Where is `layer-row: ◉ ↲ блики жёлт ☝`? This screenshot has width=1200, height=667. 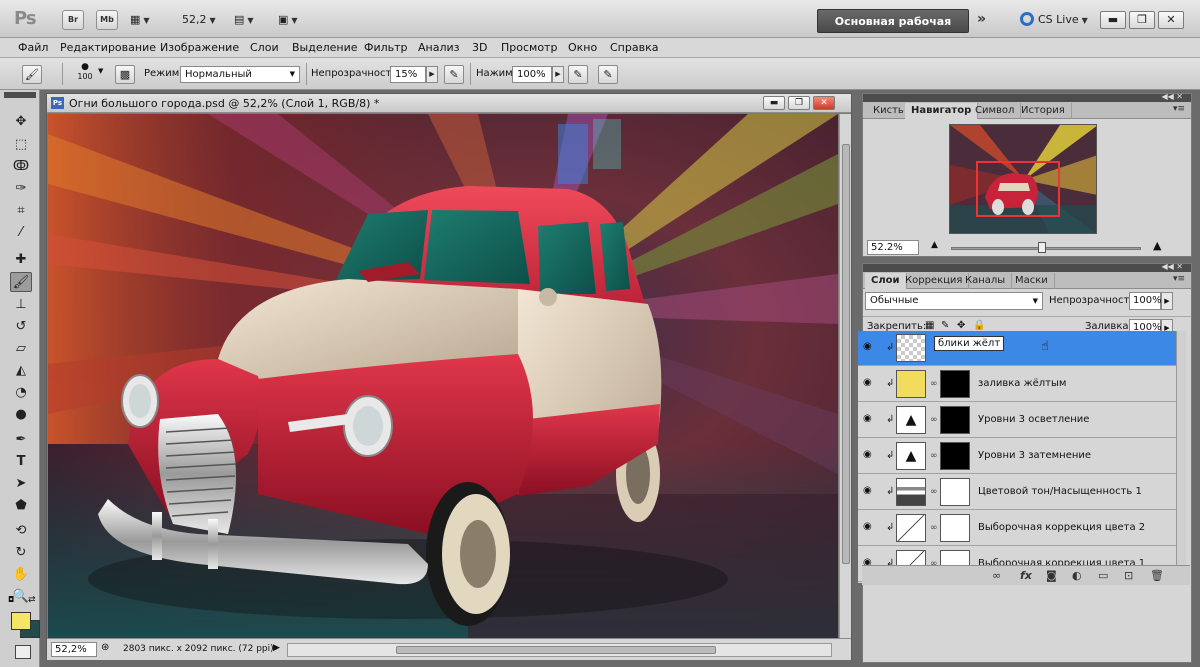 layer-row: ◉ ↲ блики жёлт ☝ is located at coordinates (1017, 348).